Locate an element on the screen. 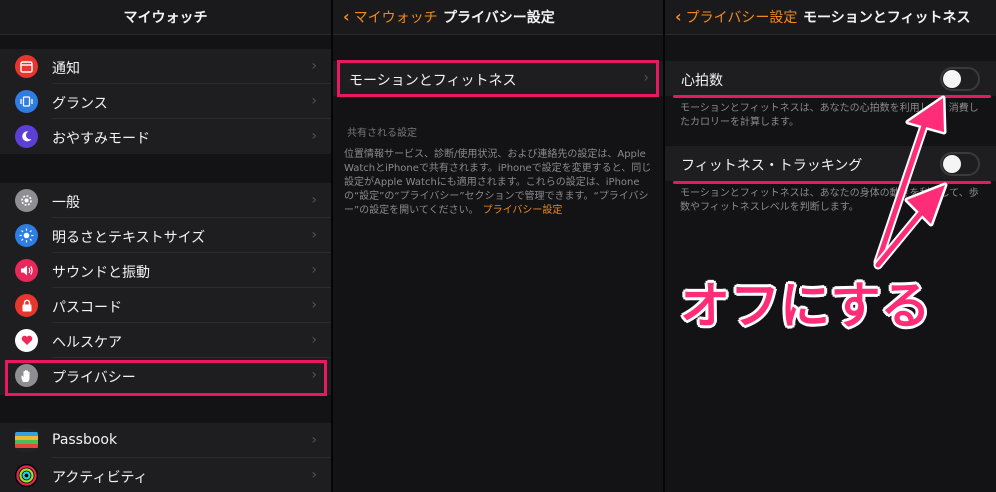  arrow-to-heart-rate-icon is located at coordinates (910, 181).